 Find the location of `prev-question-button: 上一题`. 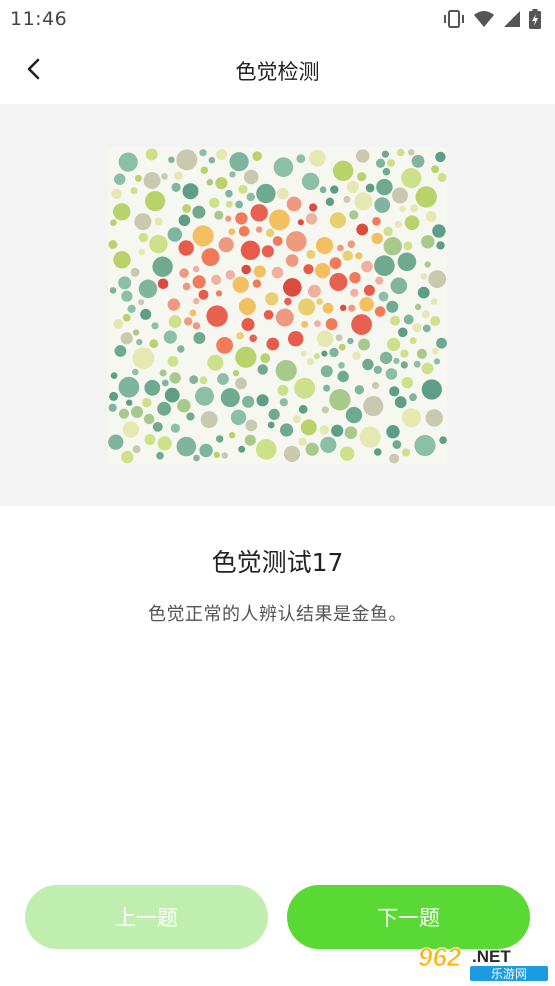

prev-question-button: 上一题 is located at coordinates (146, 917).